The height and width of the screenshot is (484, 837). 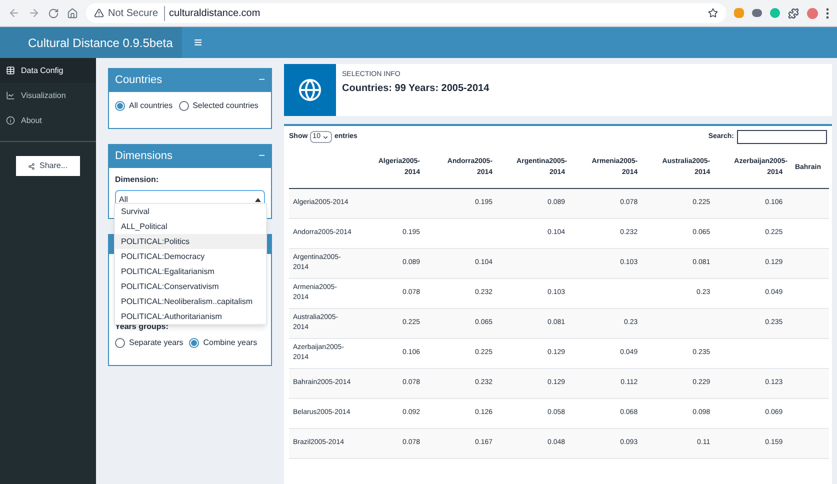 I want to click on dropdown-option: POLITICAL:Authoritarianism, so click(x=190, y=316).